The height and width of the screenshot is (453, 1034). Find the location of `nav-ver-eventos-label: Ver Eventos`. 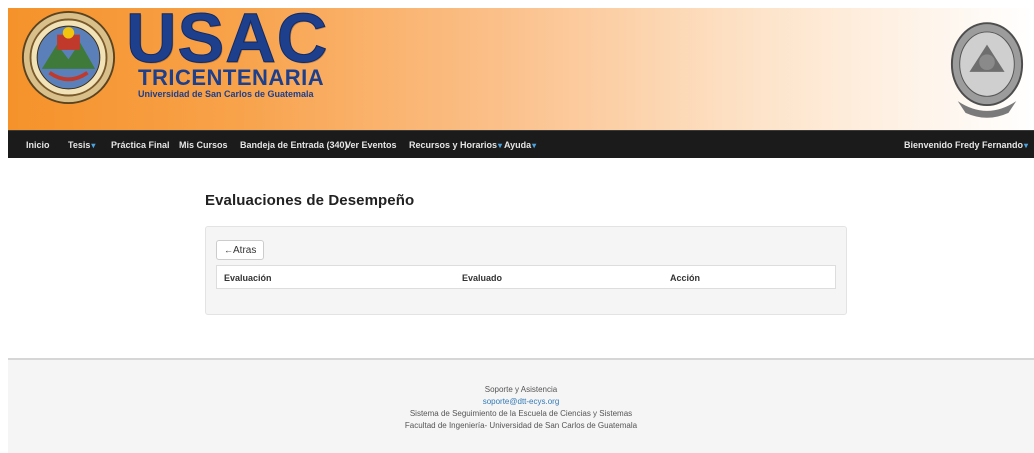

nav-ver-eventos-label: Ver Eventos is located at coordinates (371, 145).